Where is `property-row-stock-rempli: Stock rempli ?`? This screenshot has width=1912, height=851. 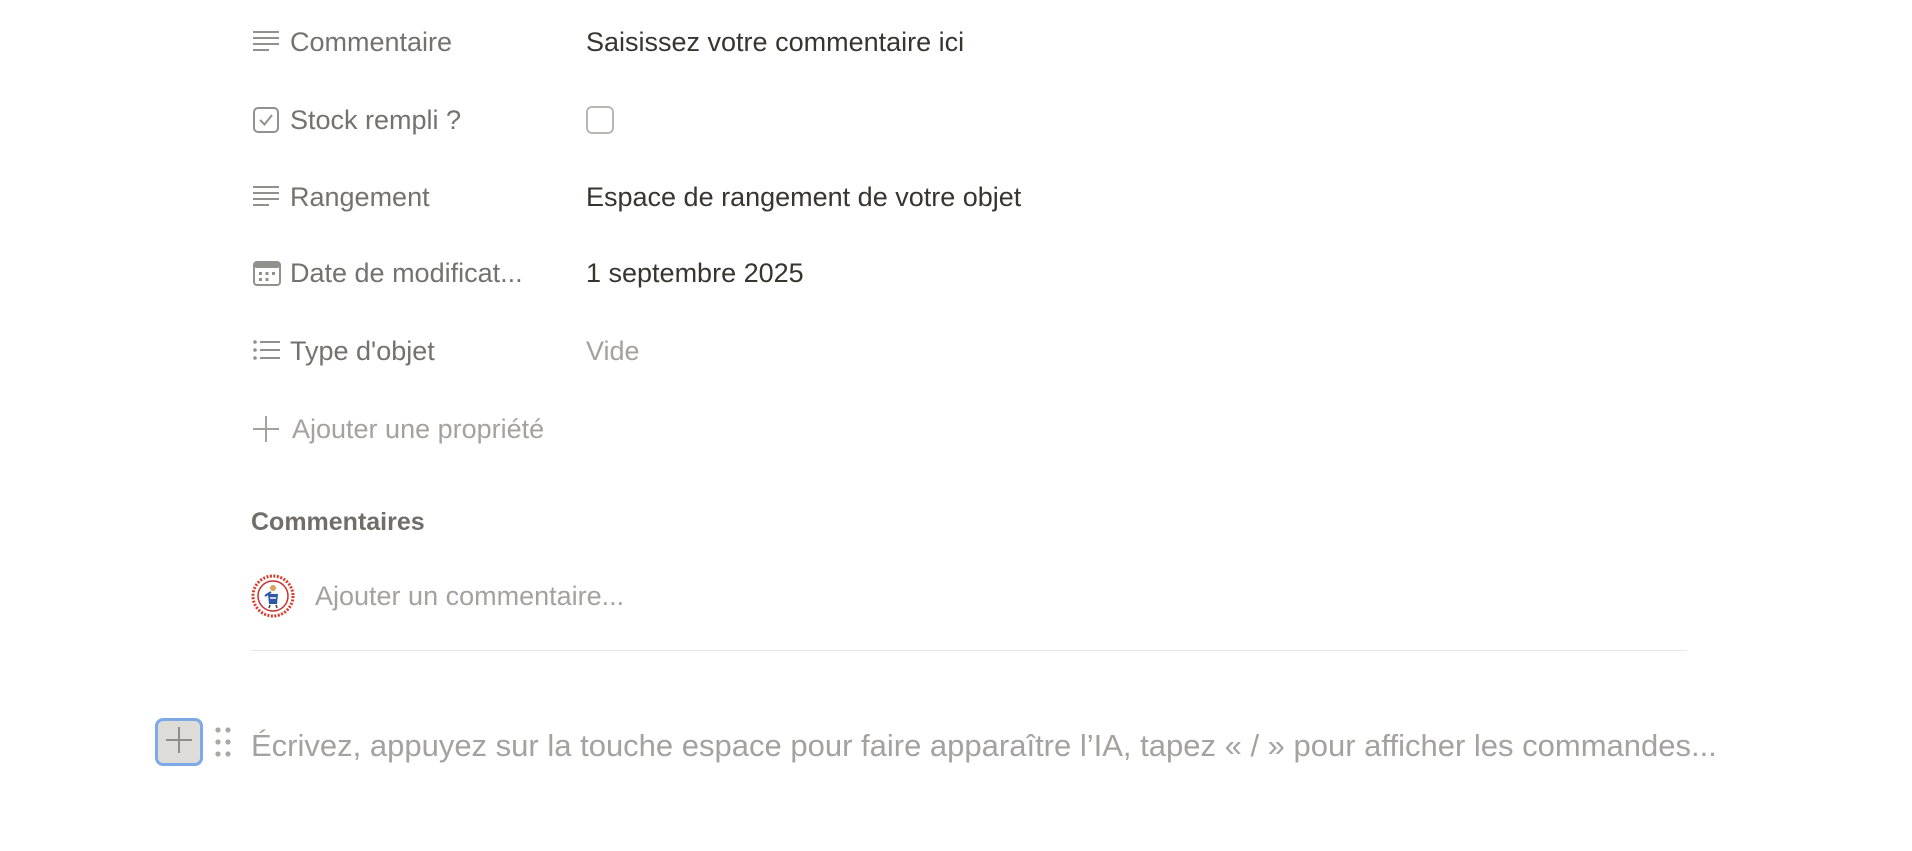
property-row-stock-rempli: Stock rempli ? is located at coordinates (966, 120).